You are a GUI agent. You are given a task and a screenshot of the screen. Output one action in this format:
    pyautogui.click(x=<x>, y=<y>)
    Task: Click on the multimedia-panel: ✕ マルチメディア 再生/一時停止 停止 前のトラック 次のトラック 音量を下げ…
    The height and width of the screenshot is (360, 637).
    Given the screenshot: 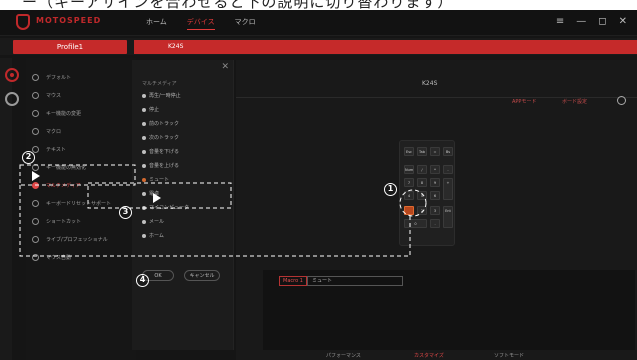 What is the action you would take?
    pyautogui.click(x=183, y=205)
    